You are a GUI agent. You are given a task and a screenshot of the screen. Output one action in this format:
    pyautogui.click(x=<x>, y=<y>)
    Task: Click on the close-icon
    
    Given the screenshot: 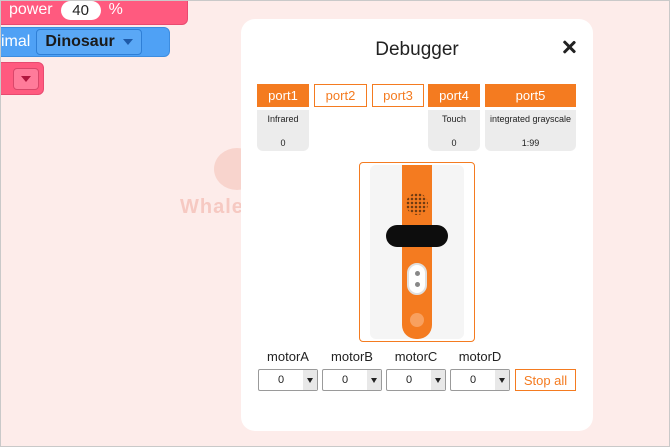 What is the action you would take?
    pyautogui.click(x=569, y=47)
    